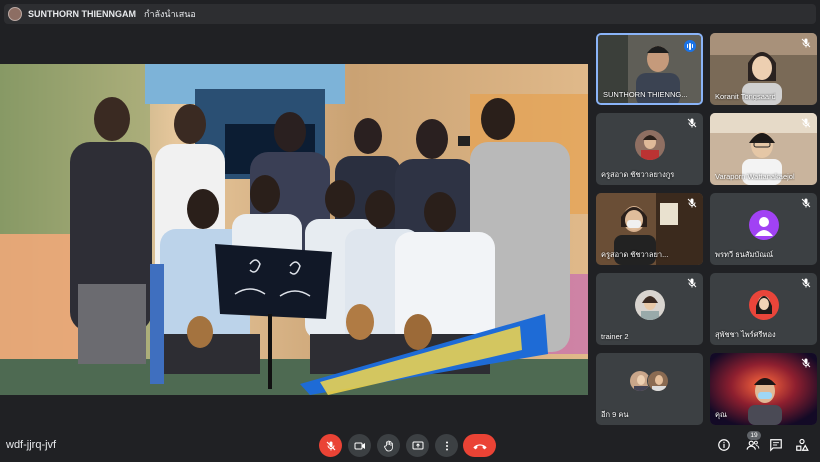 This screenshot has height=462, width=820. I want to click on participant-name: ครูสอาด ชัชวาลยางกูร, so click(638, 174).